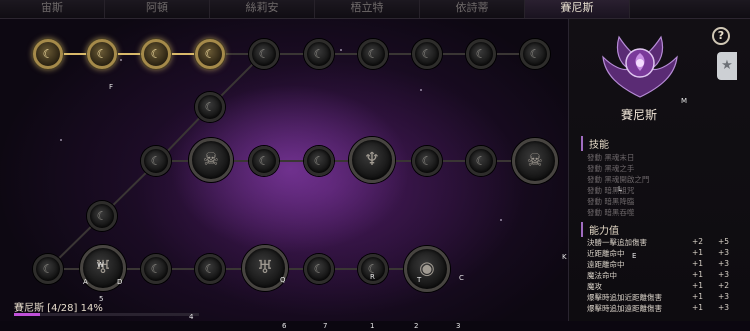  Describe the element at coordinates (684, 101) in the screenshot. I see `emblem-mark: M` at that location.